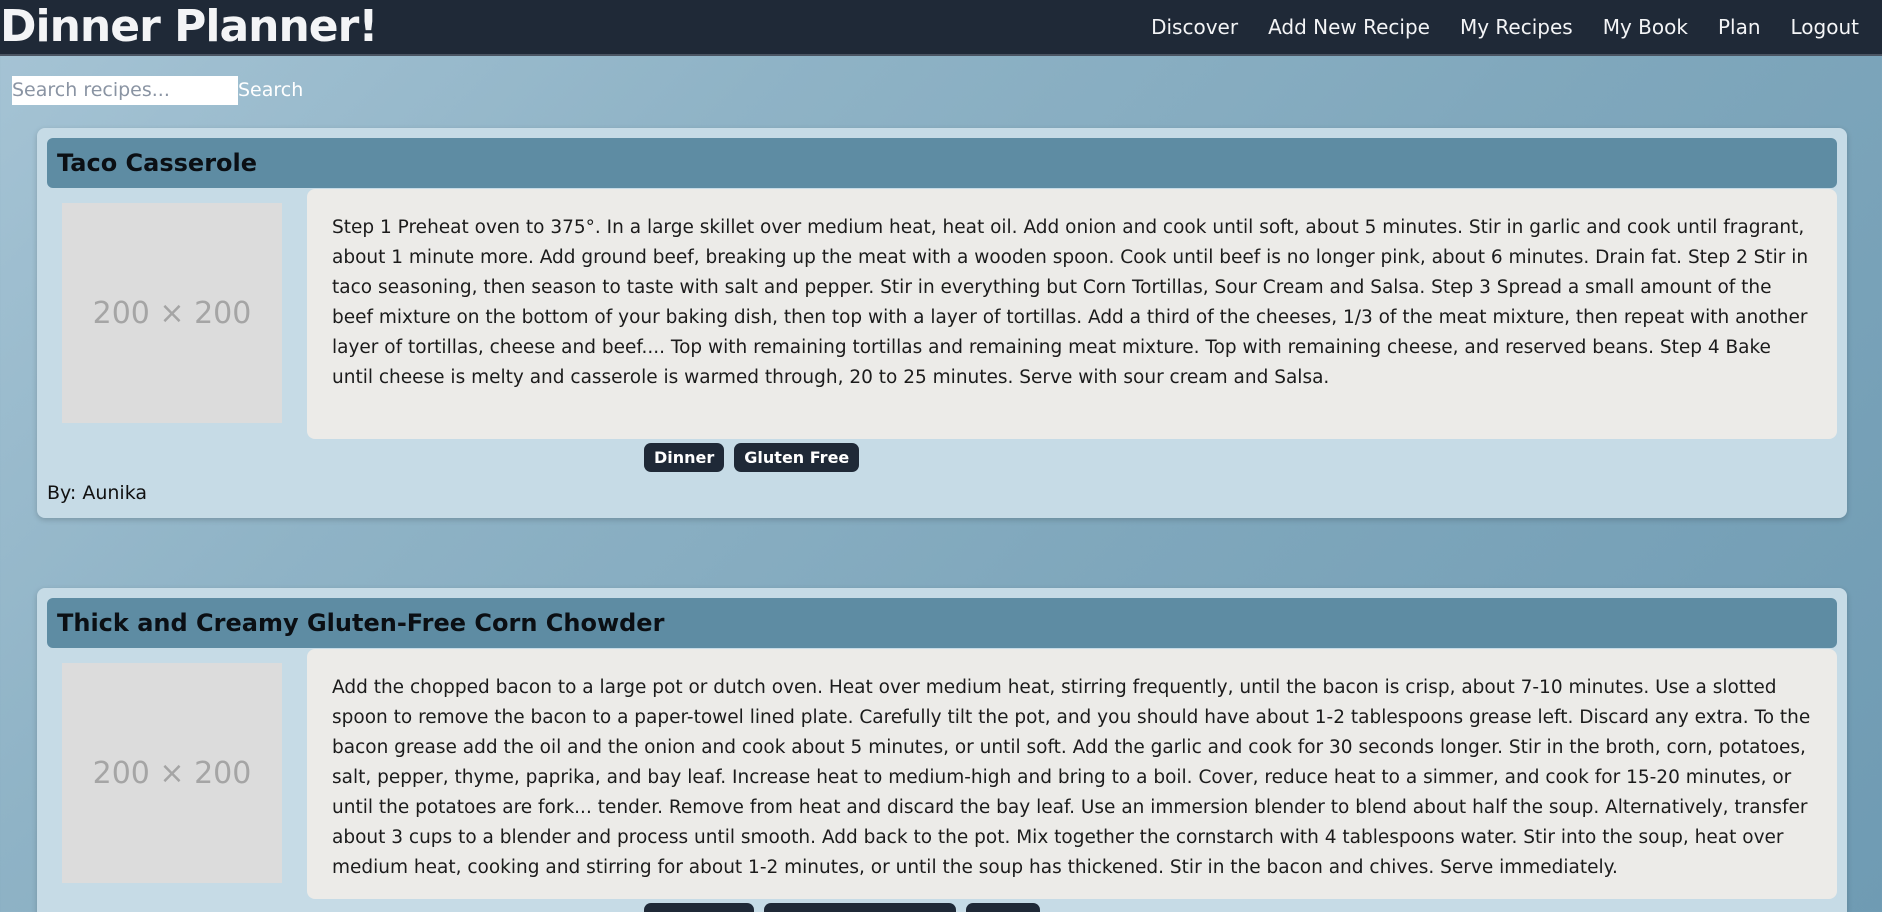 The width and height of the screenshot is (1882, 912). Describe the element at coordinates (1739, 27) in the screenshot. I see `nav-link-plan: Plan` at that location.